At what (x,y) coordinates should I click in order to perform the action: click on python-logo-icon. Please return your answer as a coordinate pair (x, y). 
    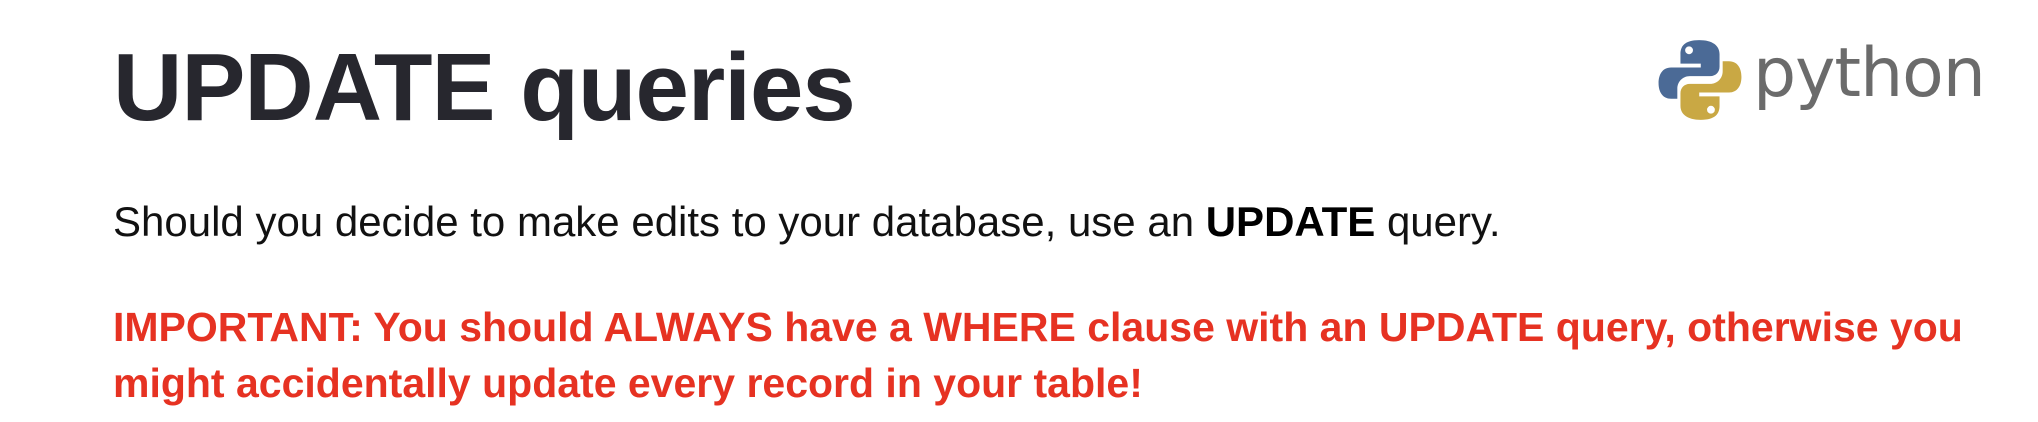
    Looking at the image, I should click on (1700, 80).